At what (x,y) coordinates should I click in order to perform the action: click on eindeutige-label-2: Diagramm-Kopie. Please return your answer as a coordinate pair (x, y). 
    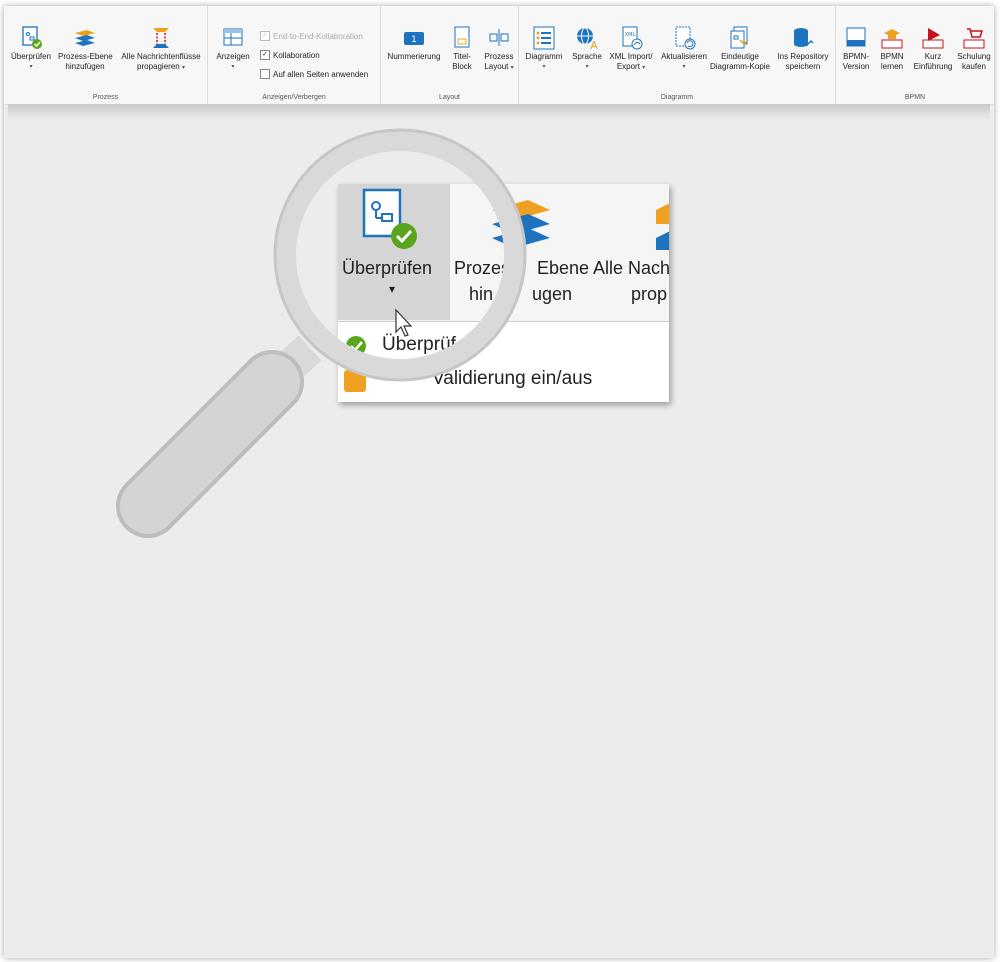
    Looking at the image, I should click on (740, 66).